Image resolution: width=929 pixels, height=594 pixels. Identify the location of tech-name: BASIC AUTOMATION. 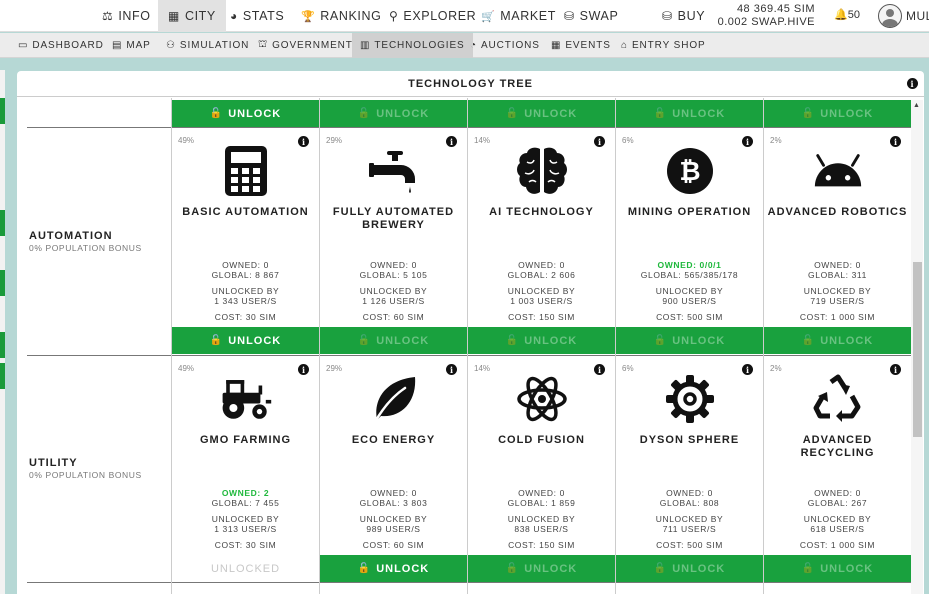
(245, 212).